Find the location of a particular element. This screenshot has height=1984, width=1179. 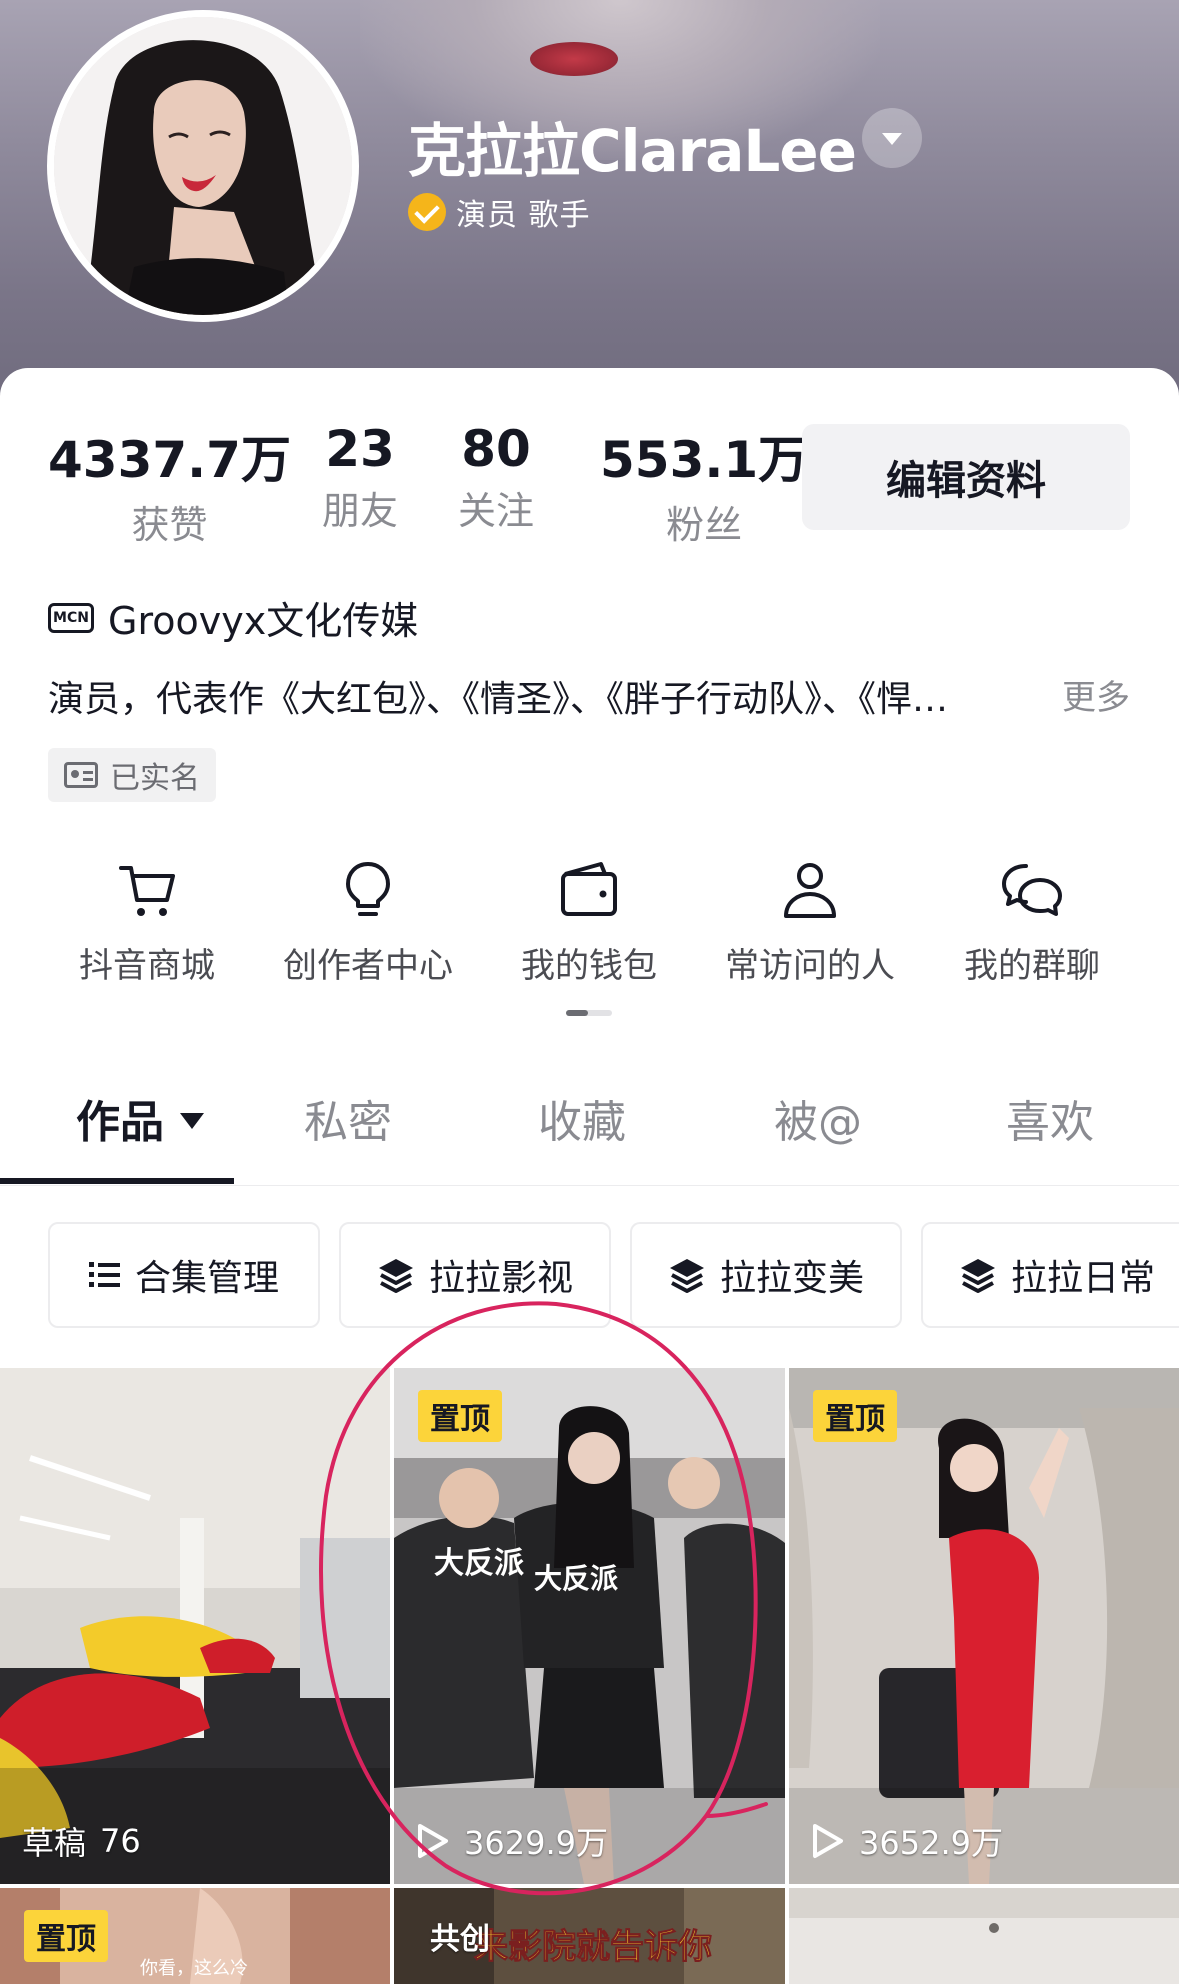

tool-creator-center: 创作者中心 is located at coordinates (368, 922).